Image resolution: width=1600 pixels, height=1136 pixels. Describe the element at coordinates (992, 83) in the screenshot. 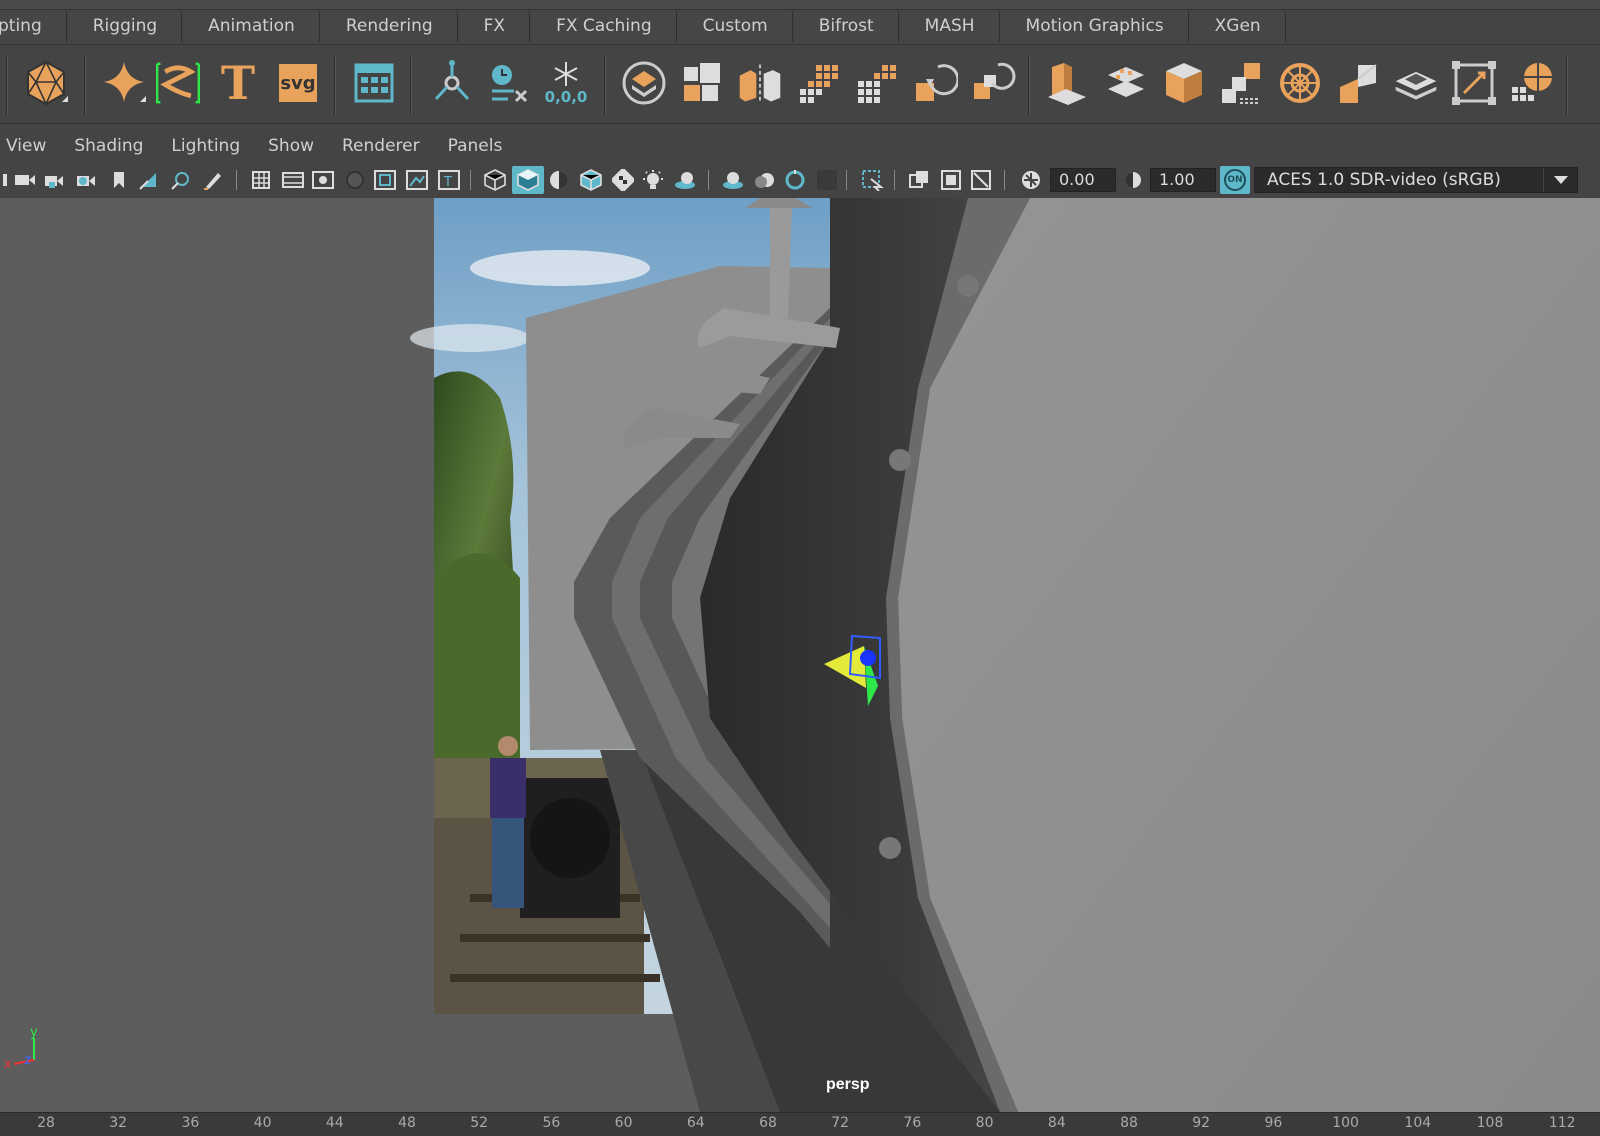

I see `rotate-instance-icon` at that location.